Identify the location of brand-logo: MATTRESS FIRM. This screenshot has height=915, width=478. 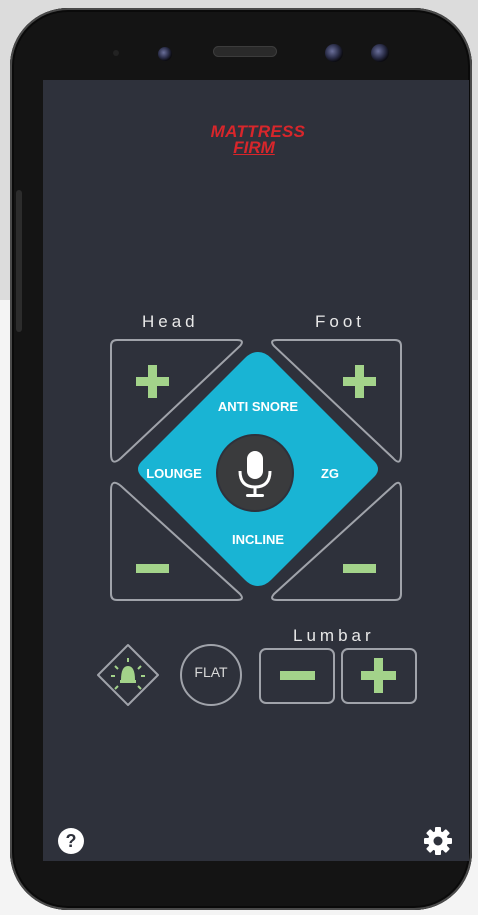
(258, 139).